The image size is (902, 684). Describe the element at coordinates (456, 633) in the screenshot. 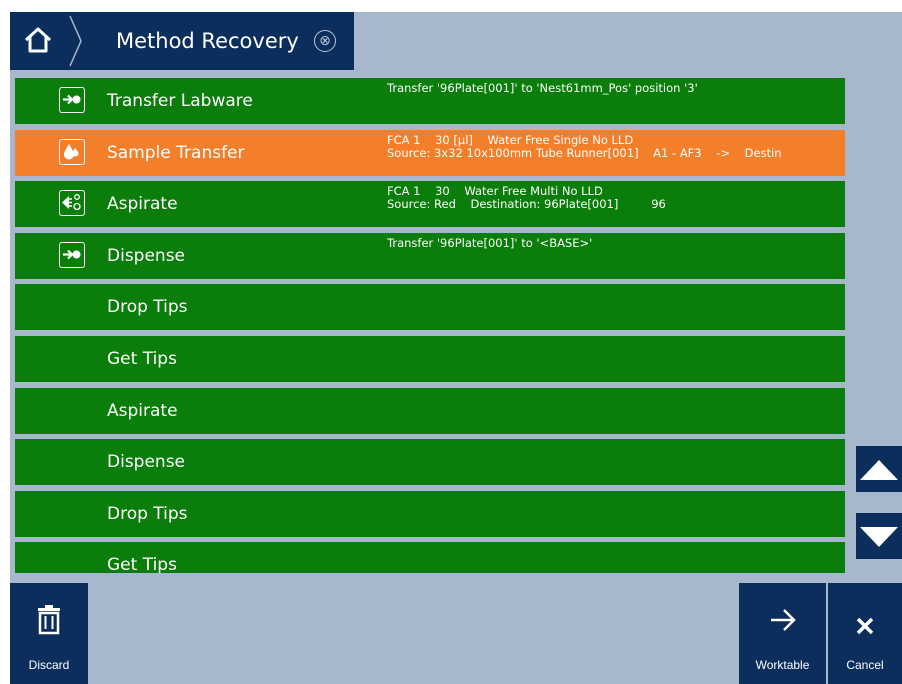

I see `footer-bar: Discard Worktable Cancel` at that location.